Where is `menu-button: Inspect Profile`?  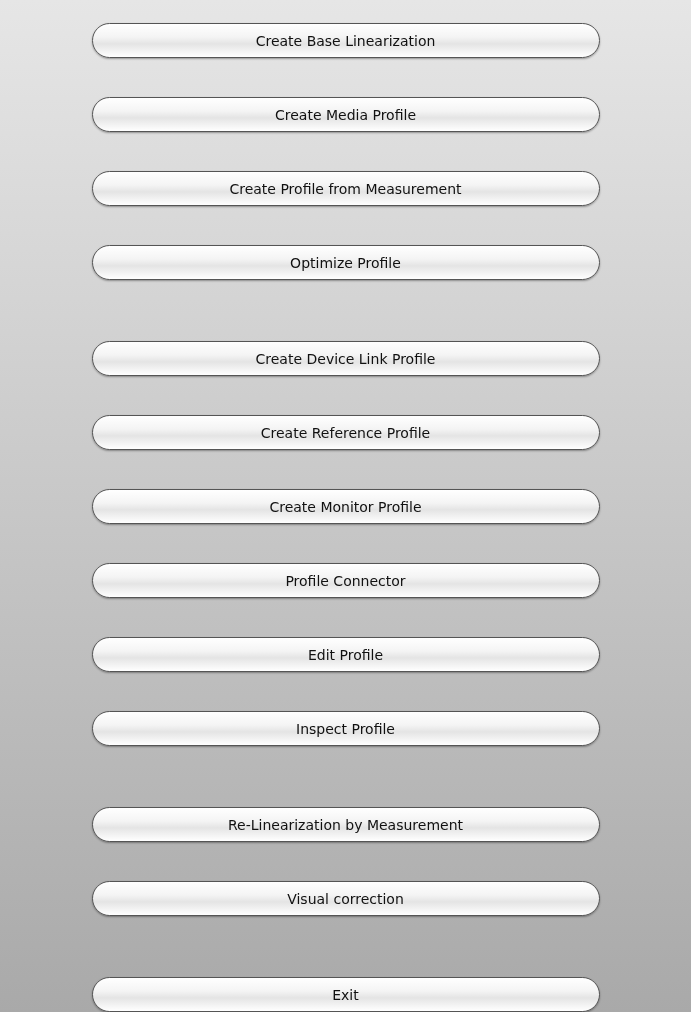
menu-button: Inspect Profile is located at coordinates (345, 728).